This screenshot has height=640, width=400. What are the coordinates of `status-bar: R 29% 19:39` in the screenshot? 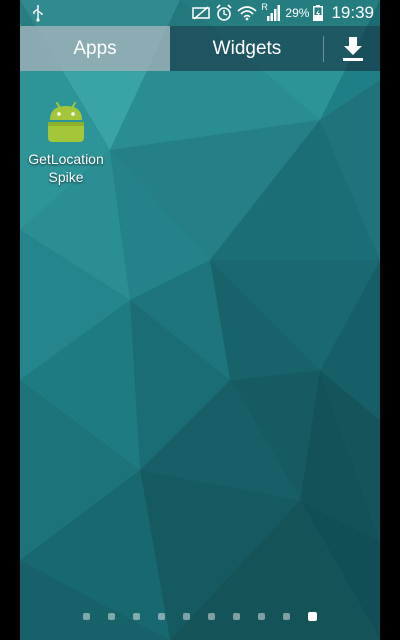 It's located at (200, 13).